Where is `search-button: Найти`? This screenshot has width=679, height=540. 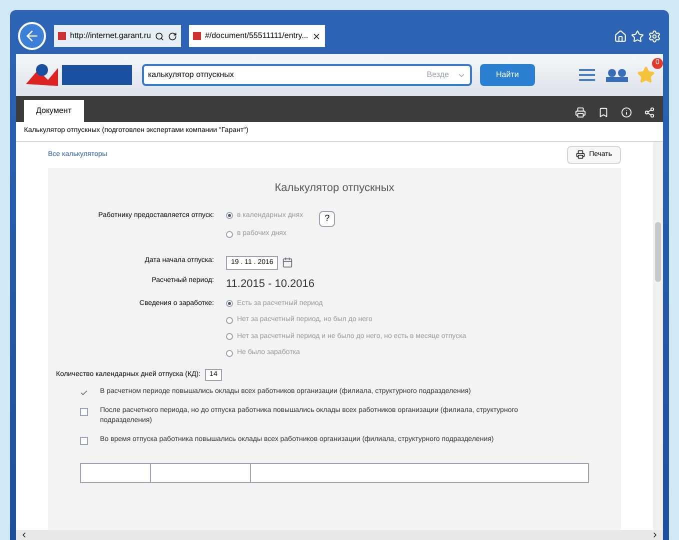
search-button: Найти is located at coordinates (507, 75).